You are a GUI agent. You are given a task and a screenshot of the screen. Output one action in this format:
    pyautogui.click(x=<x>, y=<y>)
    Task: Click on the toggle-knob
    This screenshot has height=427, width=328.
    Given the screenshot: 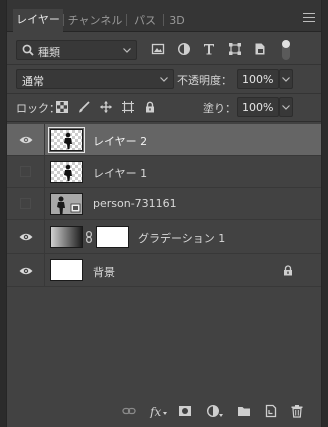 What is the action you would take?
    pyautogui.click(x=286, y=44)
    